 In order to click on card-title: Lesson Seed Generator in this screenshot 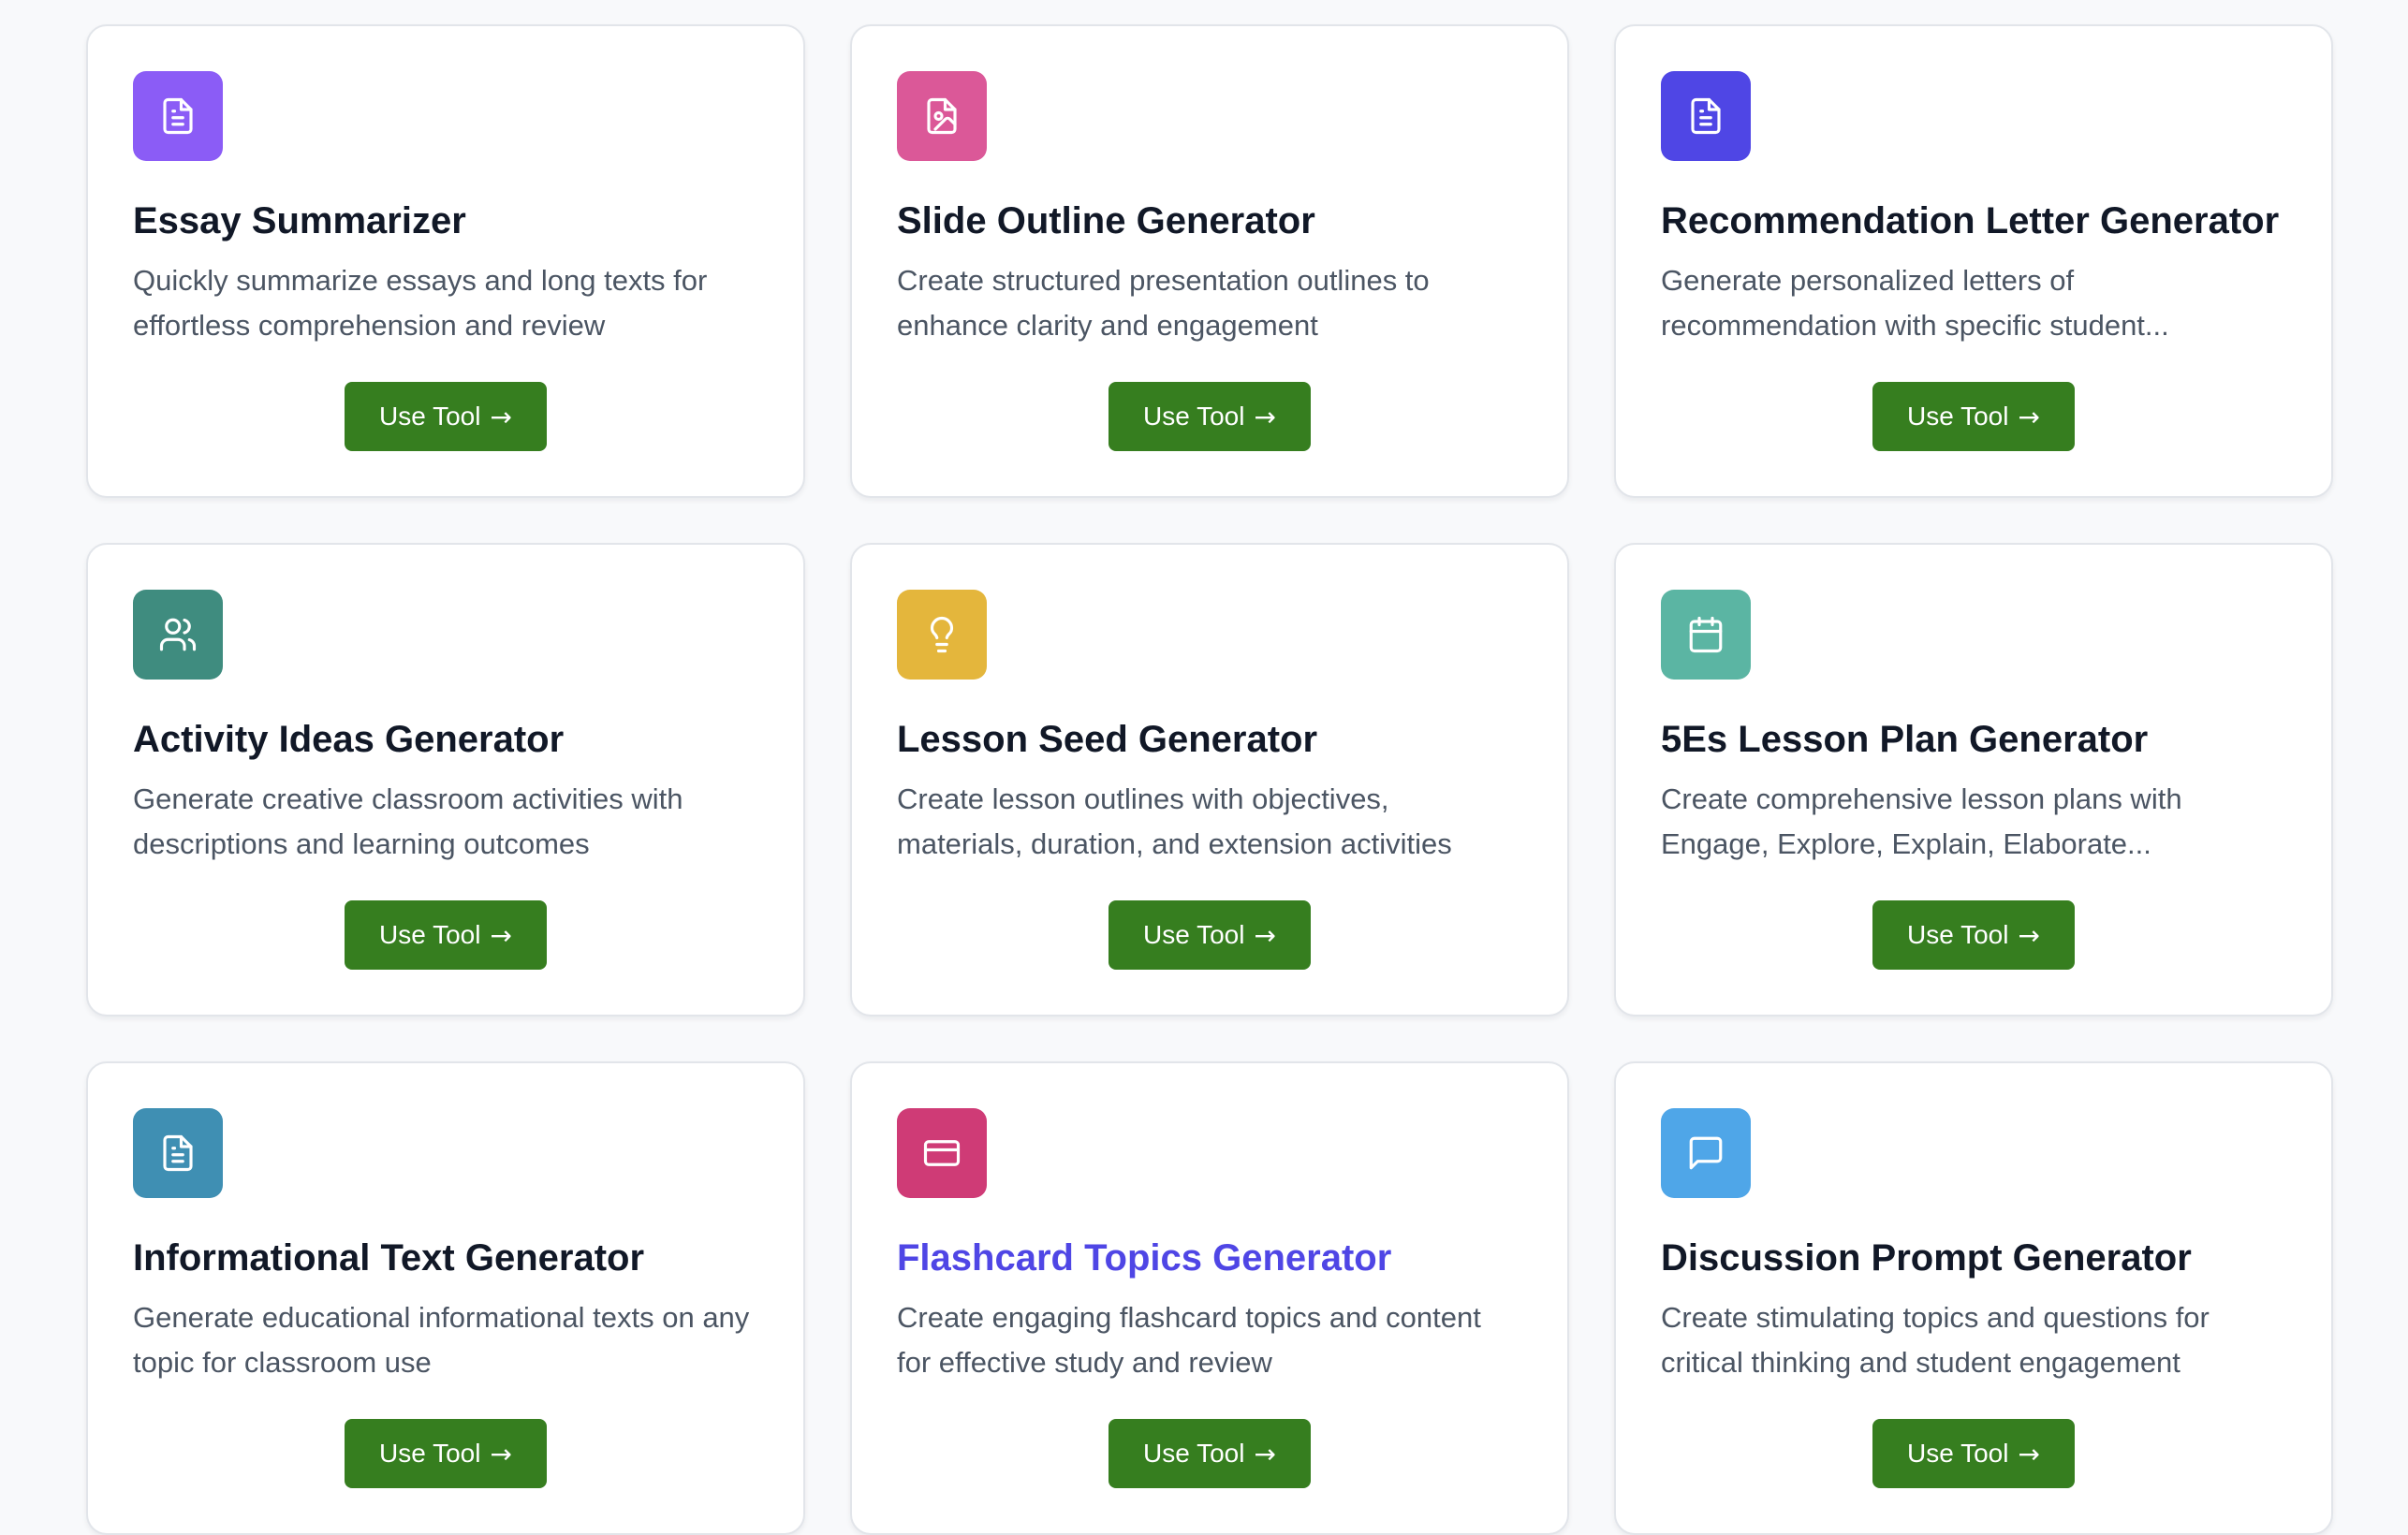, I will do `click(1209, 740)`.